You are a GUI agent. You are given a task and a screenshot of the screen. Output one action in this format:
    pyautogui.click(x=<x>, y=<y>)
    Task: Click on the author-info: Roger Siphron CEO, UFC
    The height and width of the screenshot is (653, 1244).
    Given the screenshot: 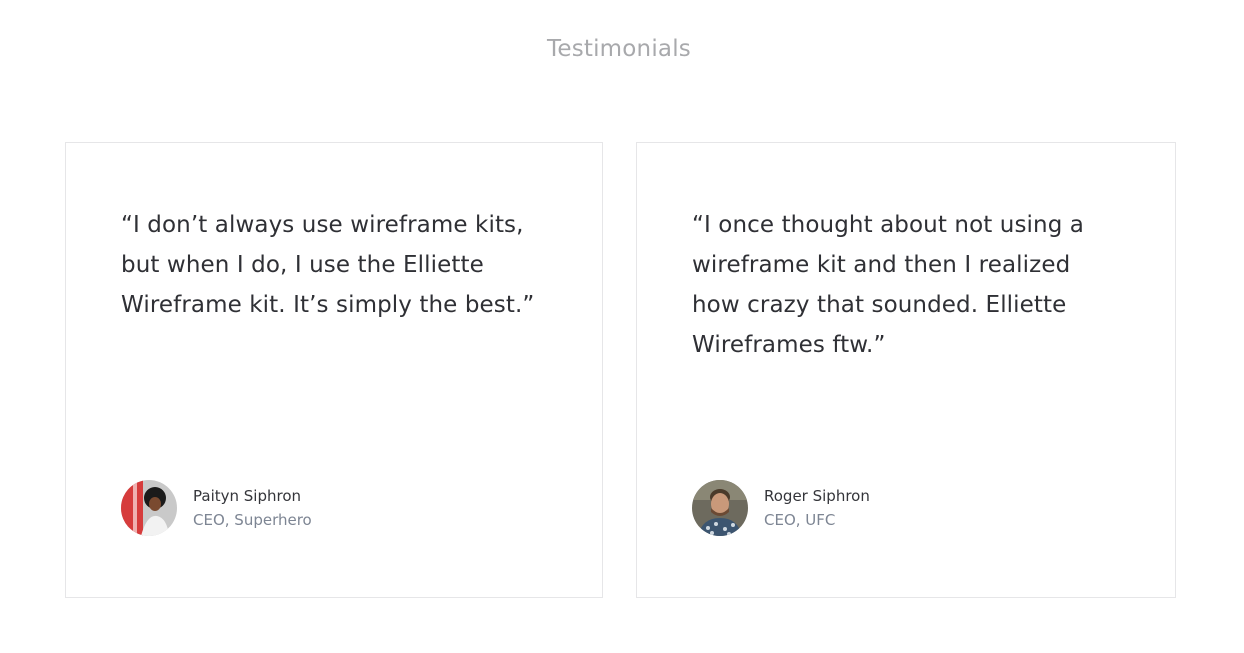 What is the action you would take?
    pyautogui.click(x=817, y=508)
    